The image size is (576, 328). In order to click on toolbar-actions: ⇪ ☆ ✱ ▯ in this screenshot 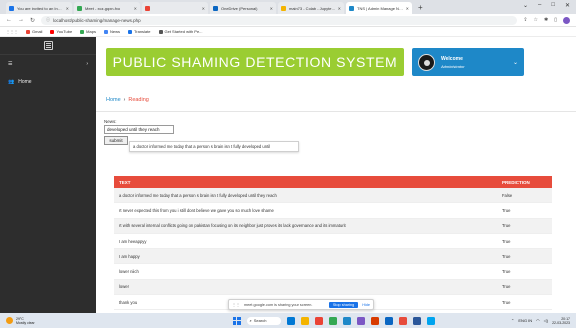, I will do `click(546, 20)`.